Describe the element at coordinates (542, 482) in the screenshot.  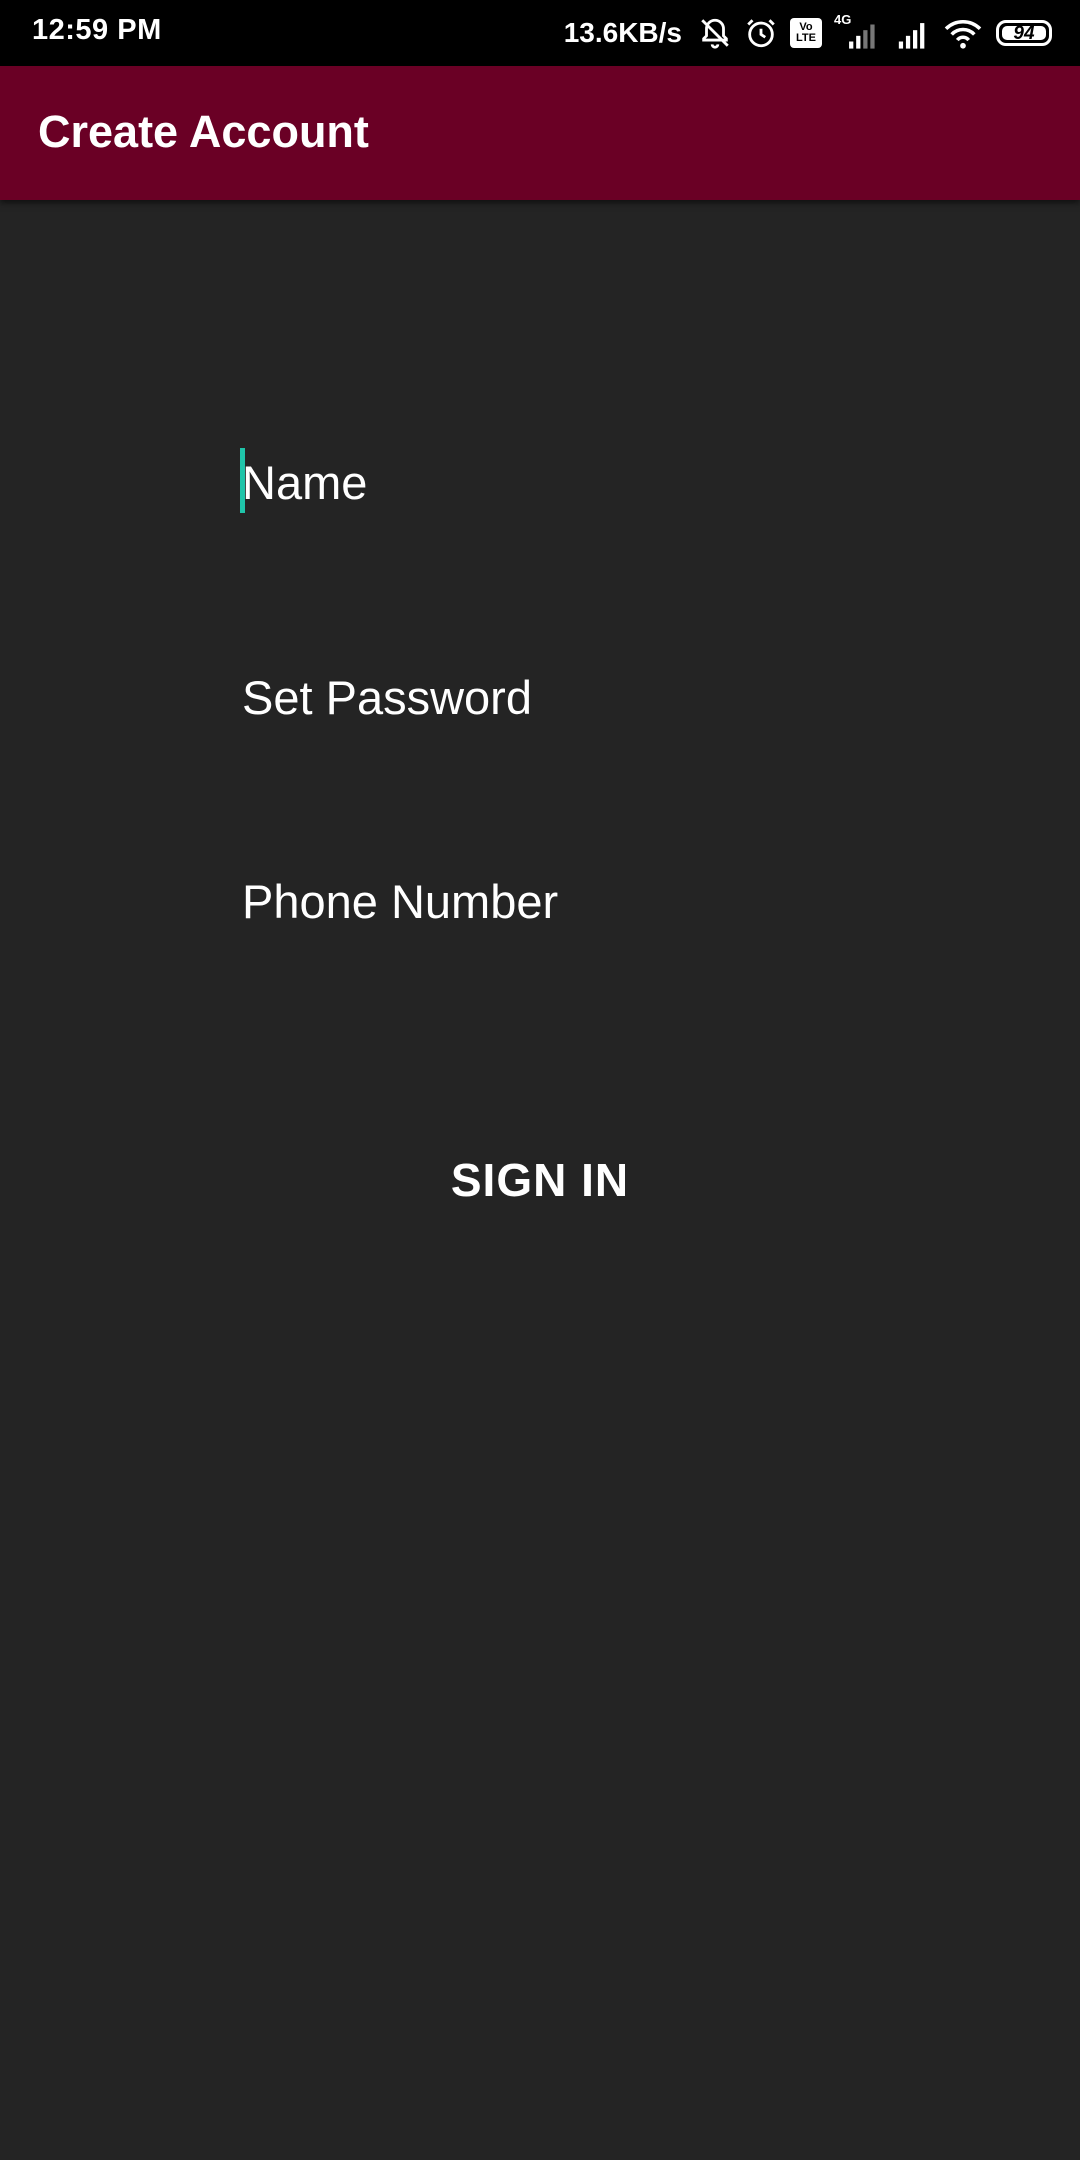
I see `name-input` at that location.